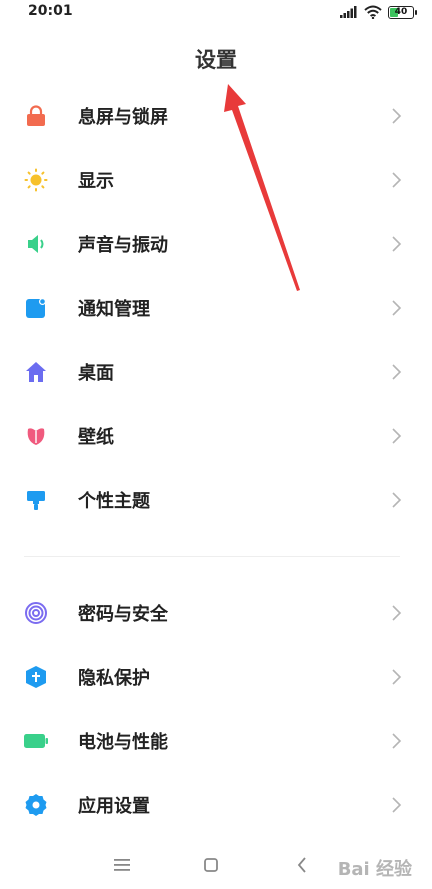  Describe the element at coordinates (348, 12) in the screenshot. I see `signal-icon` at that location.